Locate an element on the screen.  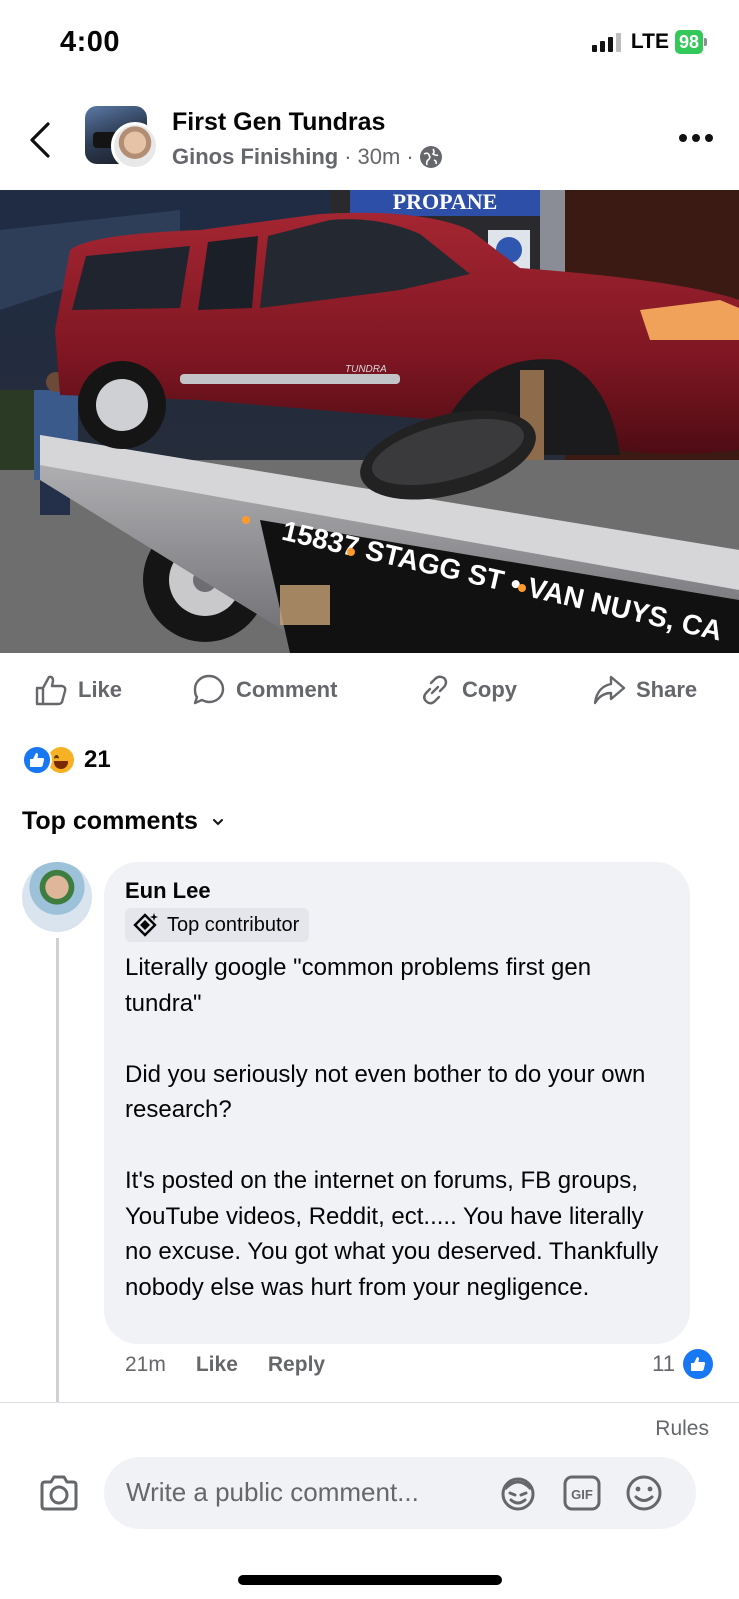
copy-button: Copy is located at coordinates (467, 690).